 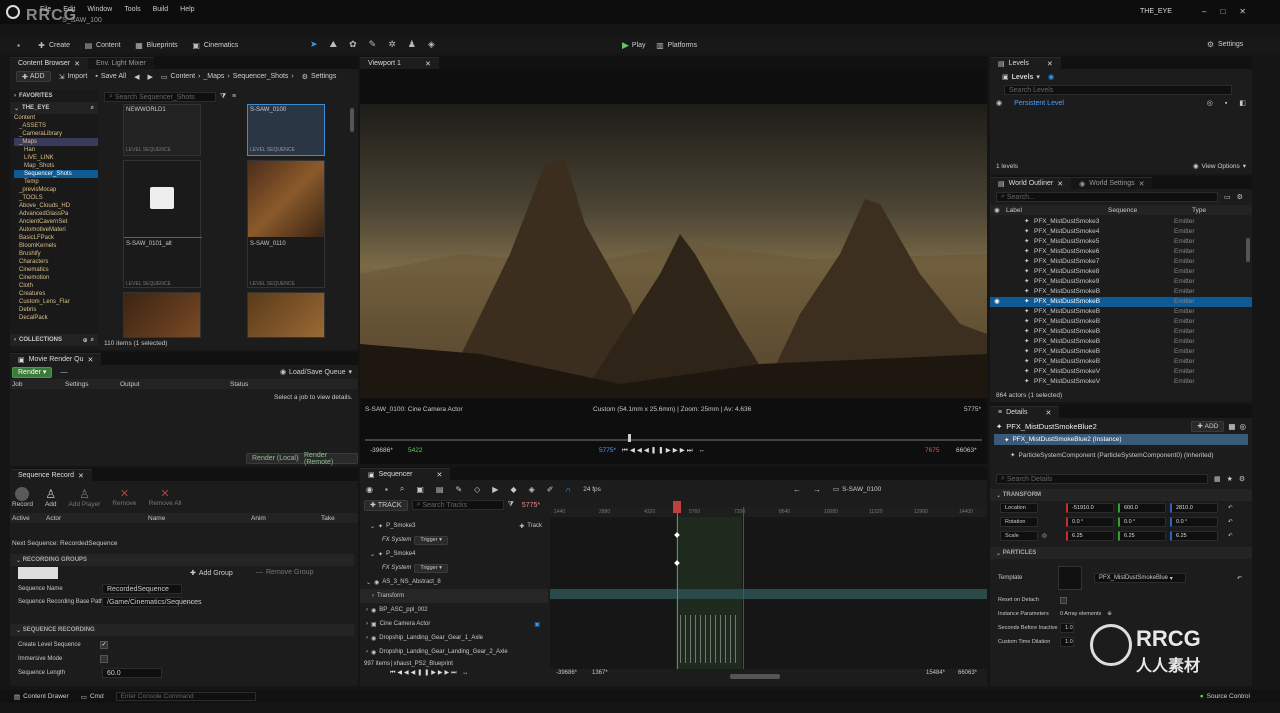 I want to click on blueprints-button: ▦ Blueprints, so click(x=156, y=45).